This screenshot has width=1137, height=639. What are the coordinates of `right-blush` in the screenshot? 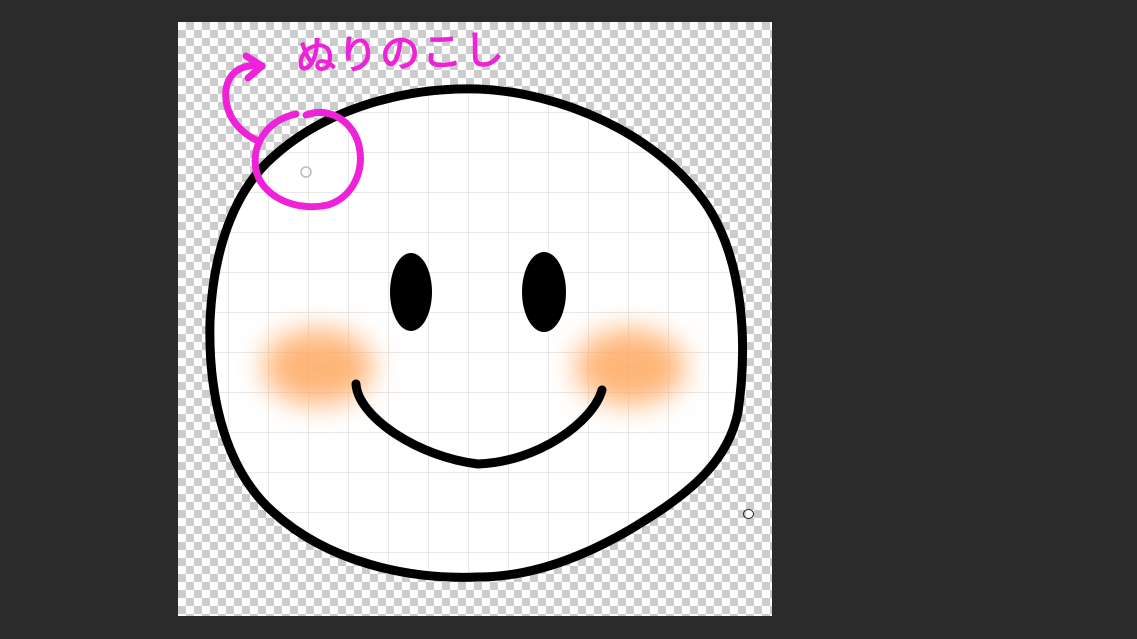 It's located at (630, 367).